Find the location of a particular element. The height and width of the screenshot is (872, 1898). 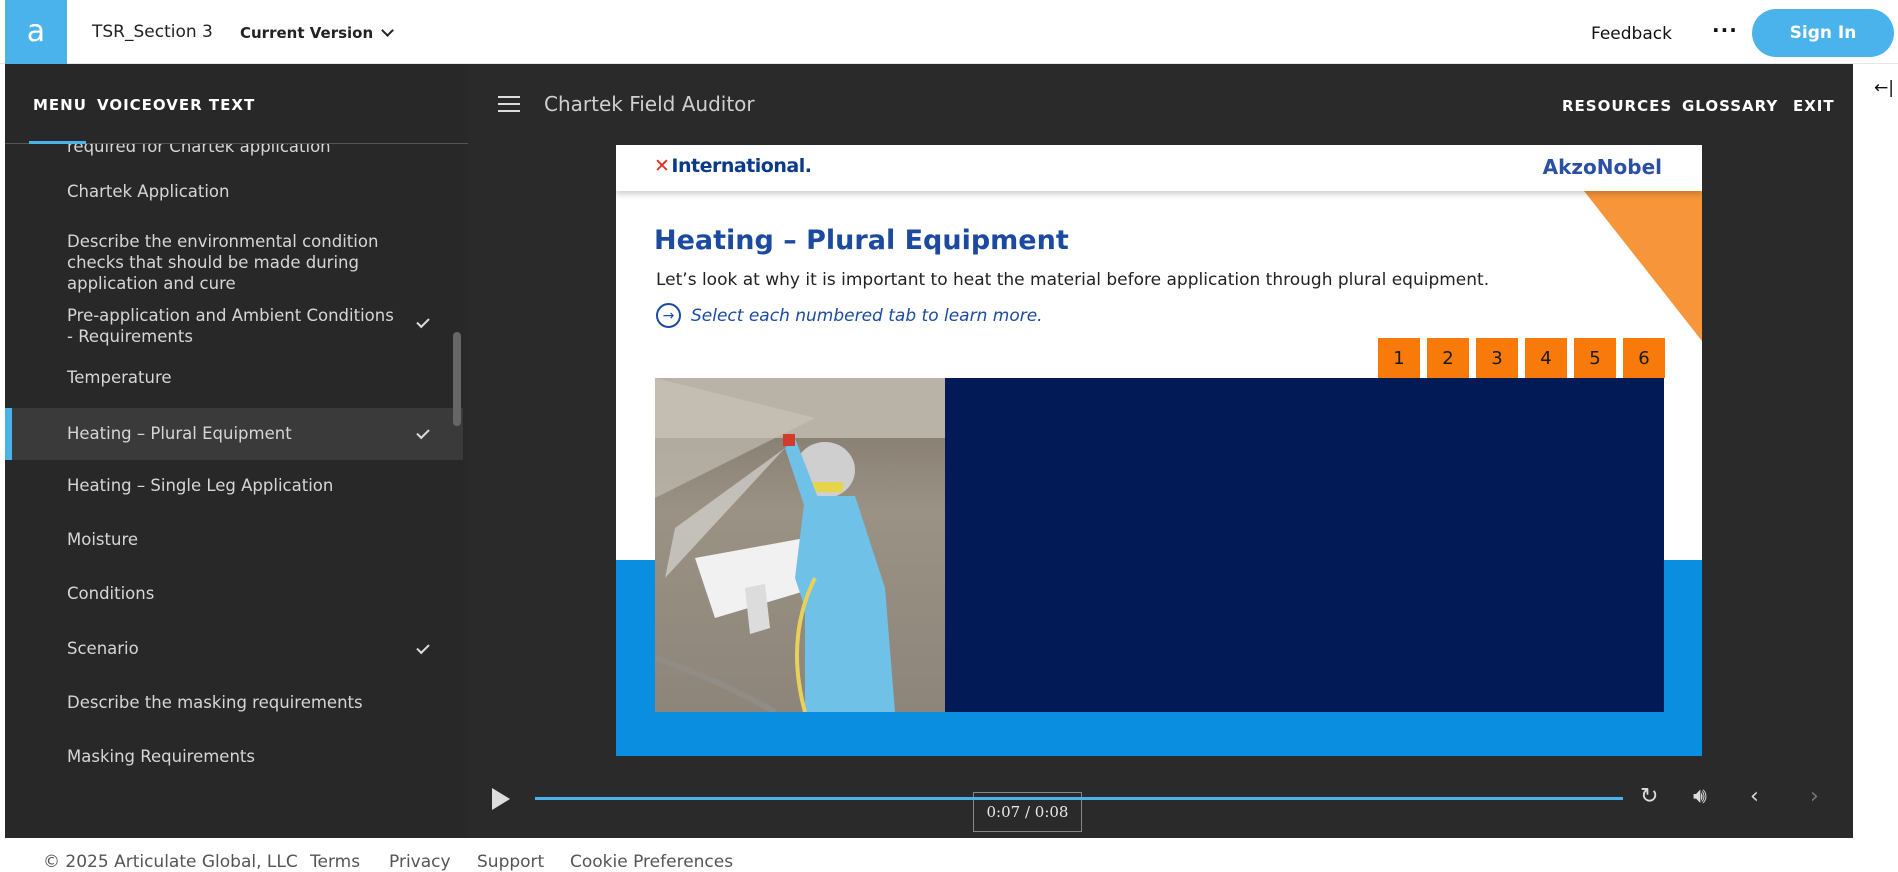

articulate-logo: a is located at coordinates (36, 32).